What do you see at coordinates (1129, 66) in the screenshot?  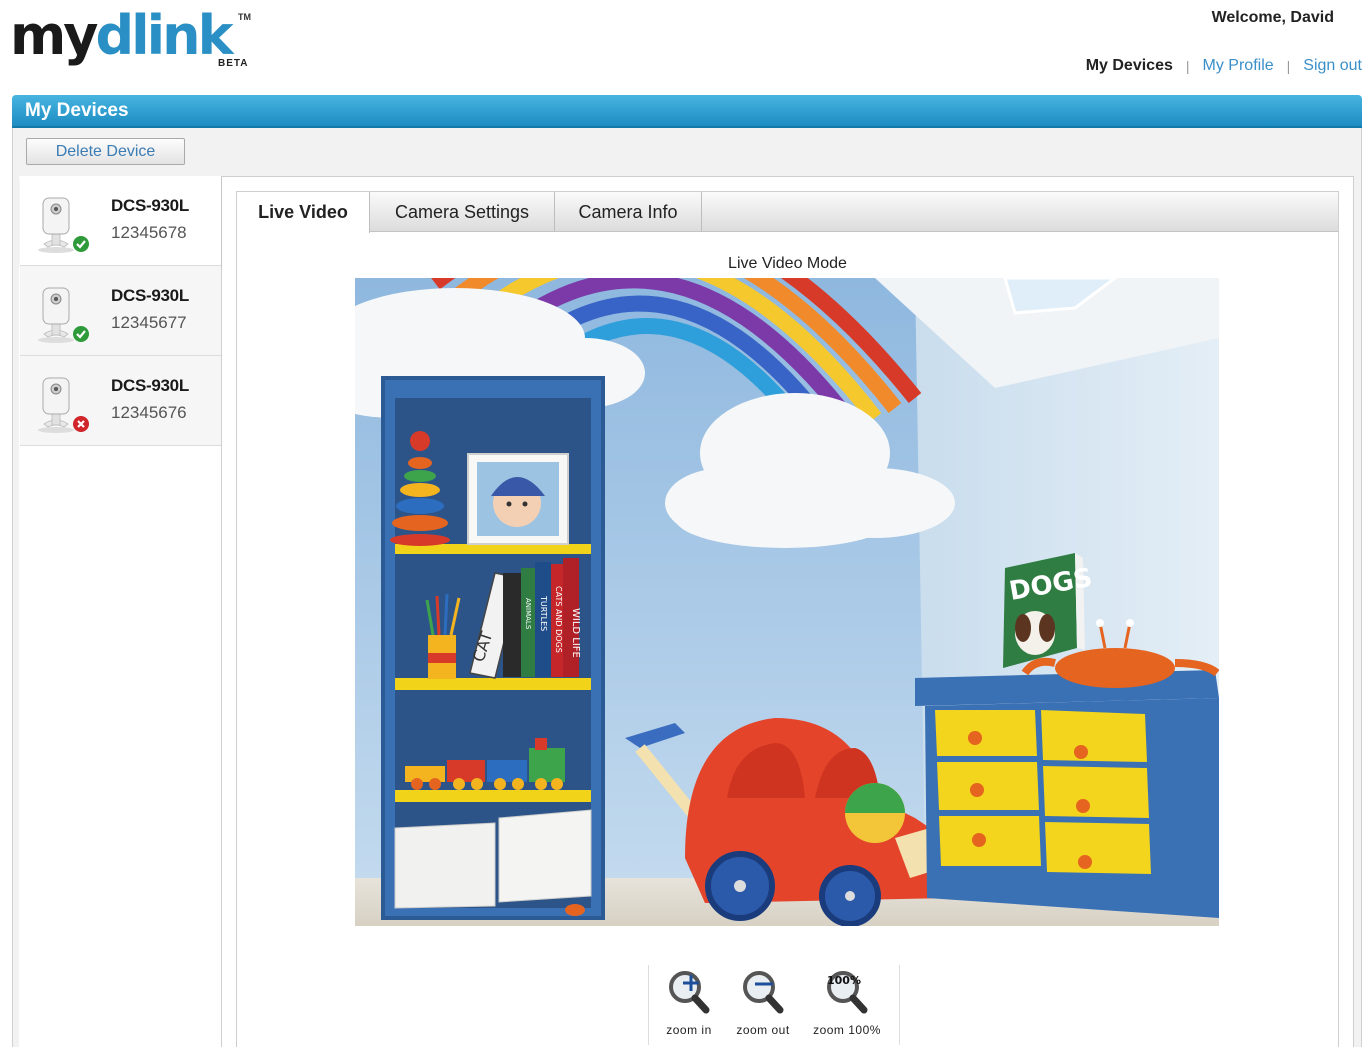 I see `nav-my-devices: My Devices` at bounding box center [1129, 66].